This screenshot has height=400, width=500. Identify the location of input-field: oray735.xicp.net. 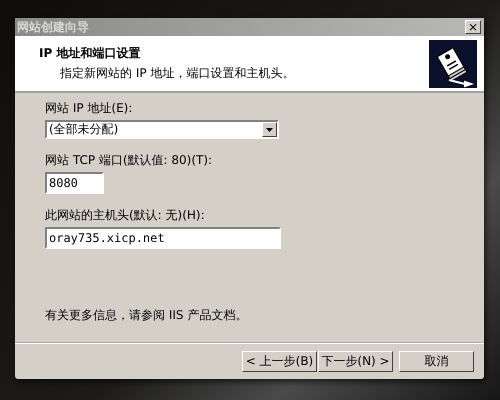
(163, 238).